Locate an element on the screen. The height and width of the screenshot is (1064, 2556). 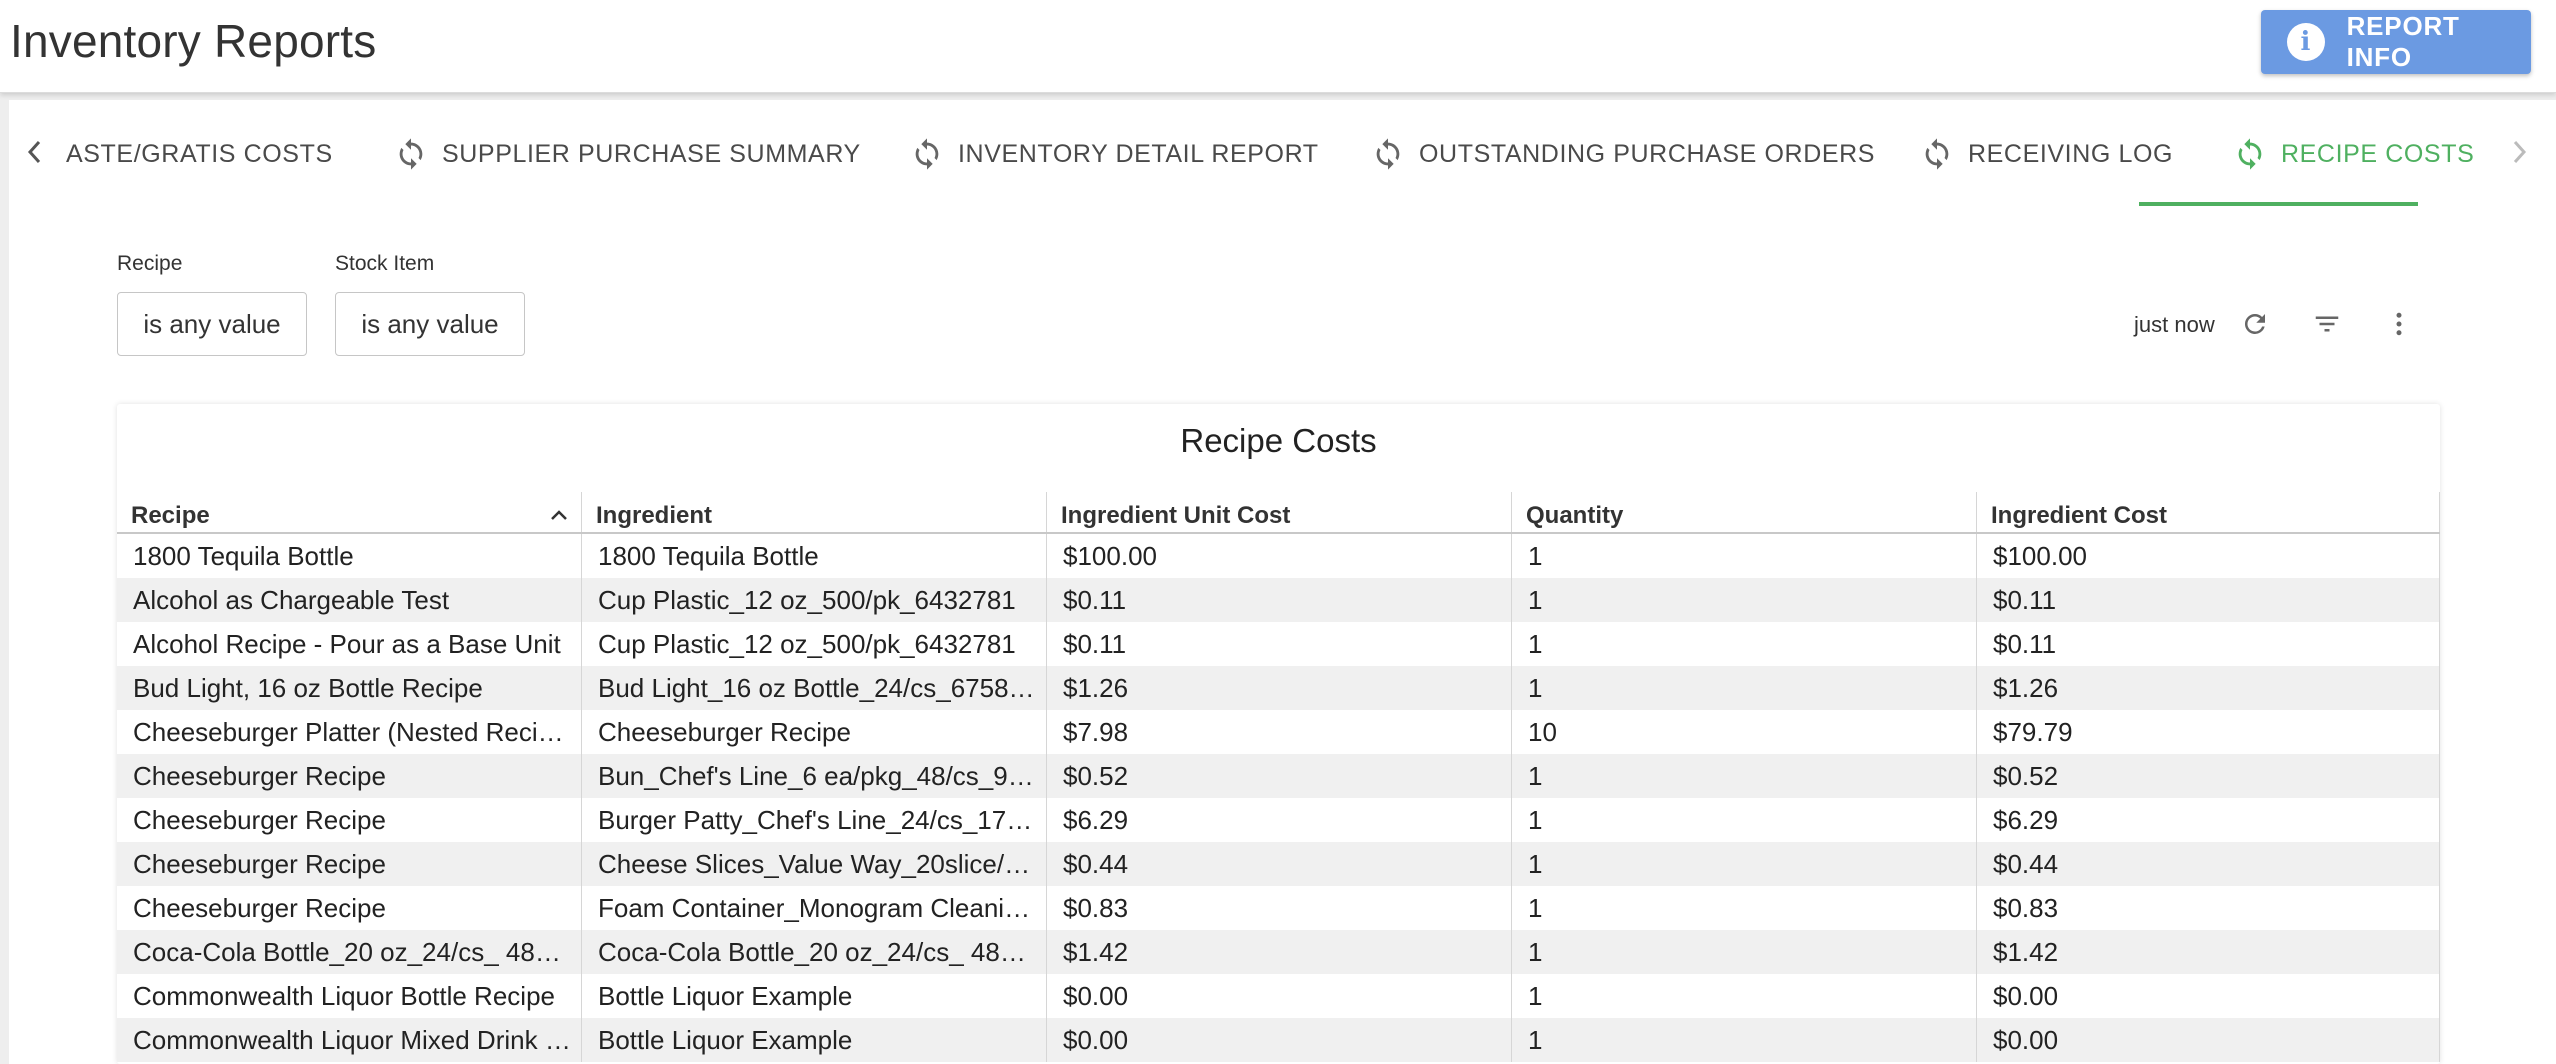
recipe-filter: is any value is located at coordinates (212, 324).